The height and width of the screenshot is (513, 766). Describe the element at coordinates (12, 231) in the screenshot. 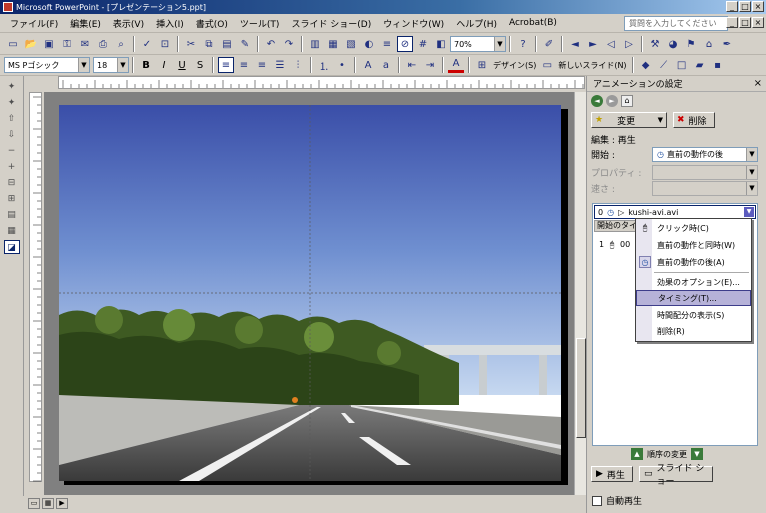

I see `show-format-icon: ▦` at that location.